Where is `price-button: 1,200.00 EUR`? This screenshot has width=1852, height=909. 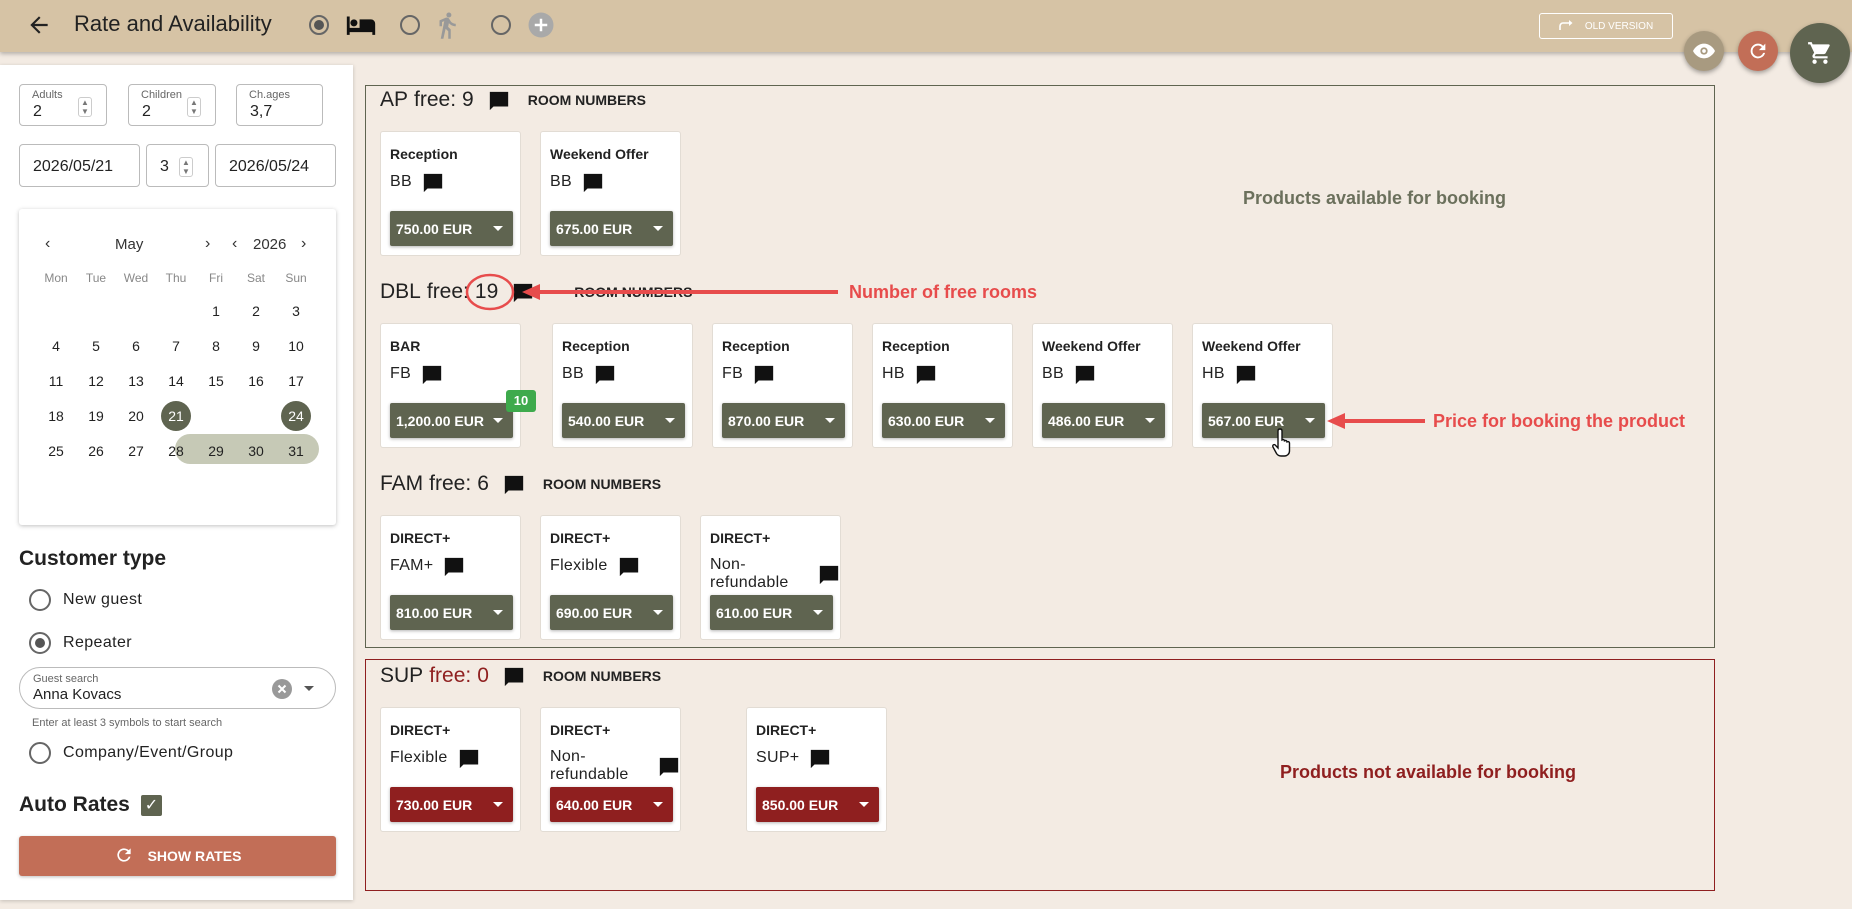
price-button: 1,200.00 EUR is located at coordinates (451, 420).